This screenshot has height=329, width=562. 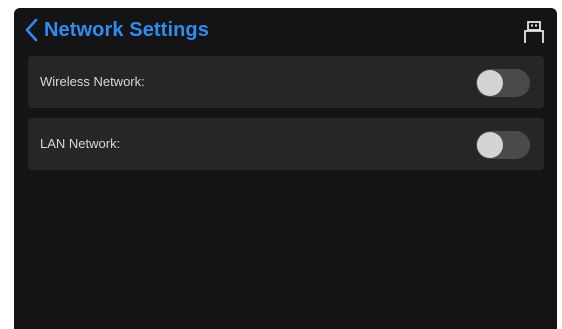 What do you see at coordinates (80, 143) in the screenshot?
I see `lan-network-label: LAN Network:` at bounding box center [80, 143].